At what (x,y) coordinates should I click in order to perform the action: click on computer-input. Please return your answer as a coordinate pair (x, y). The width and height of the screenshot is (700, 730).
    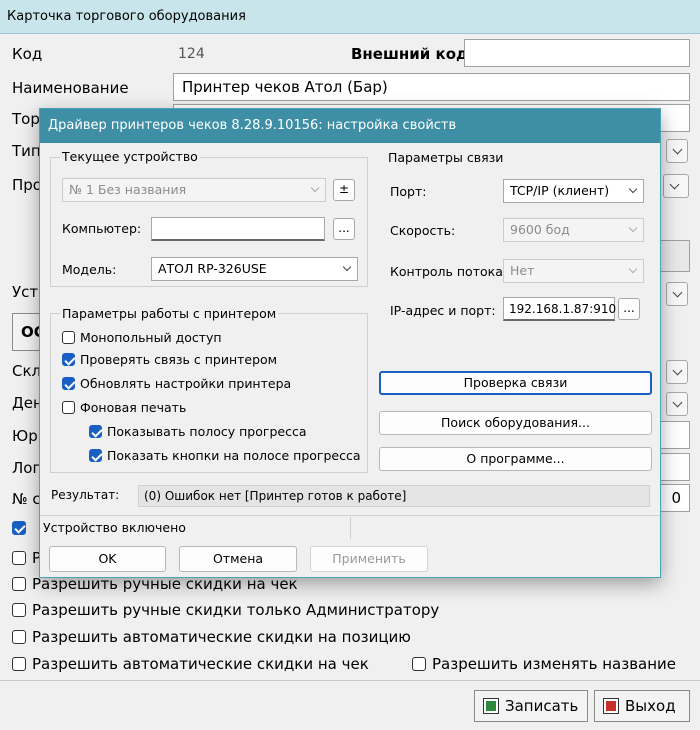
    Looking at the image, I should click on (238, 229).